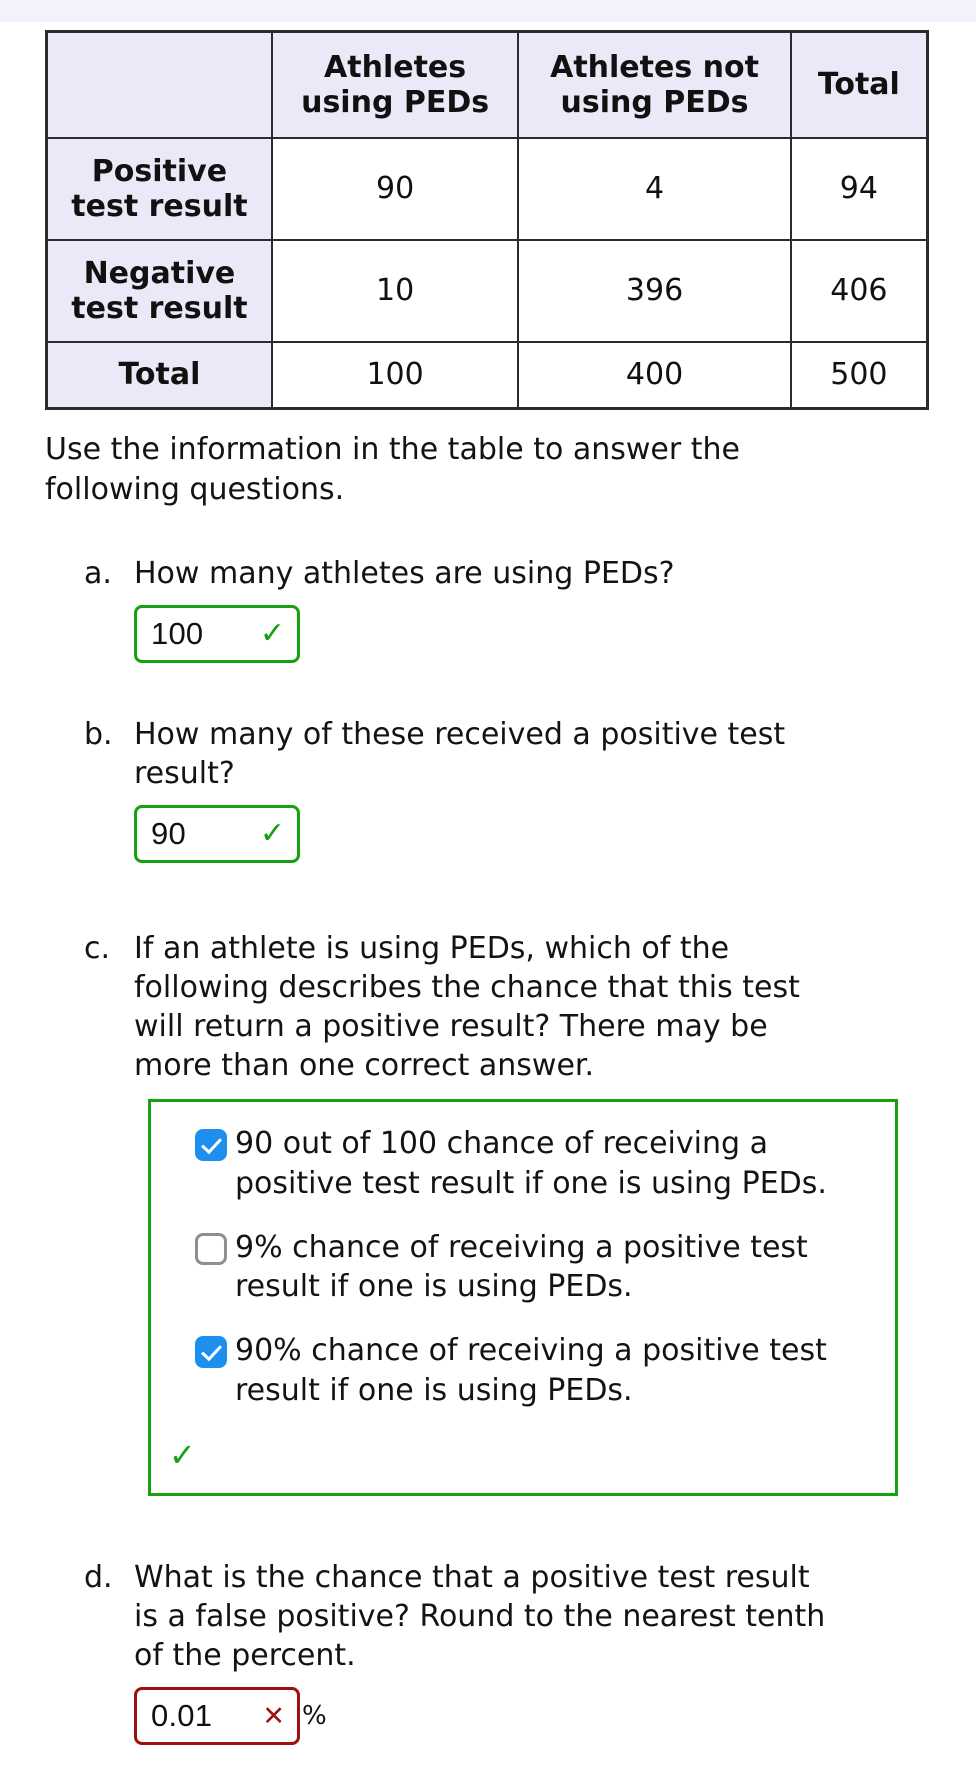  Describe the element at coordinates (159, 273) in the screenshot. I see `row-label-line-1: Negative` at that location.